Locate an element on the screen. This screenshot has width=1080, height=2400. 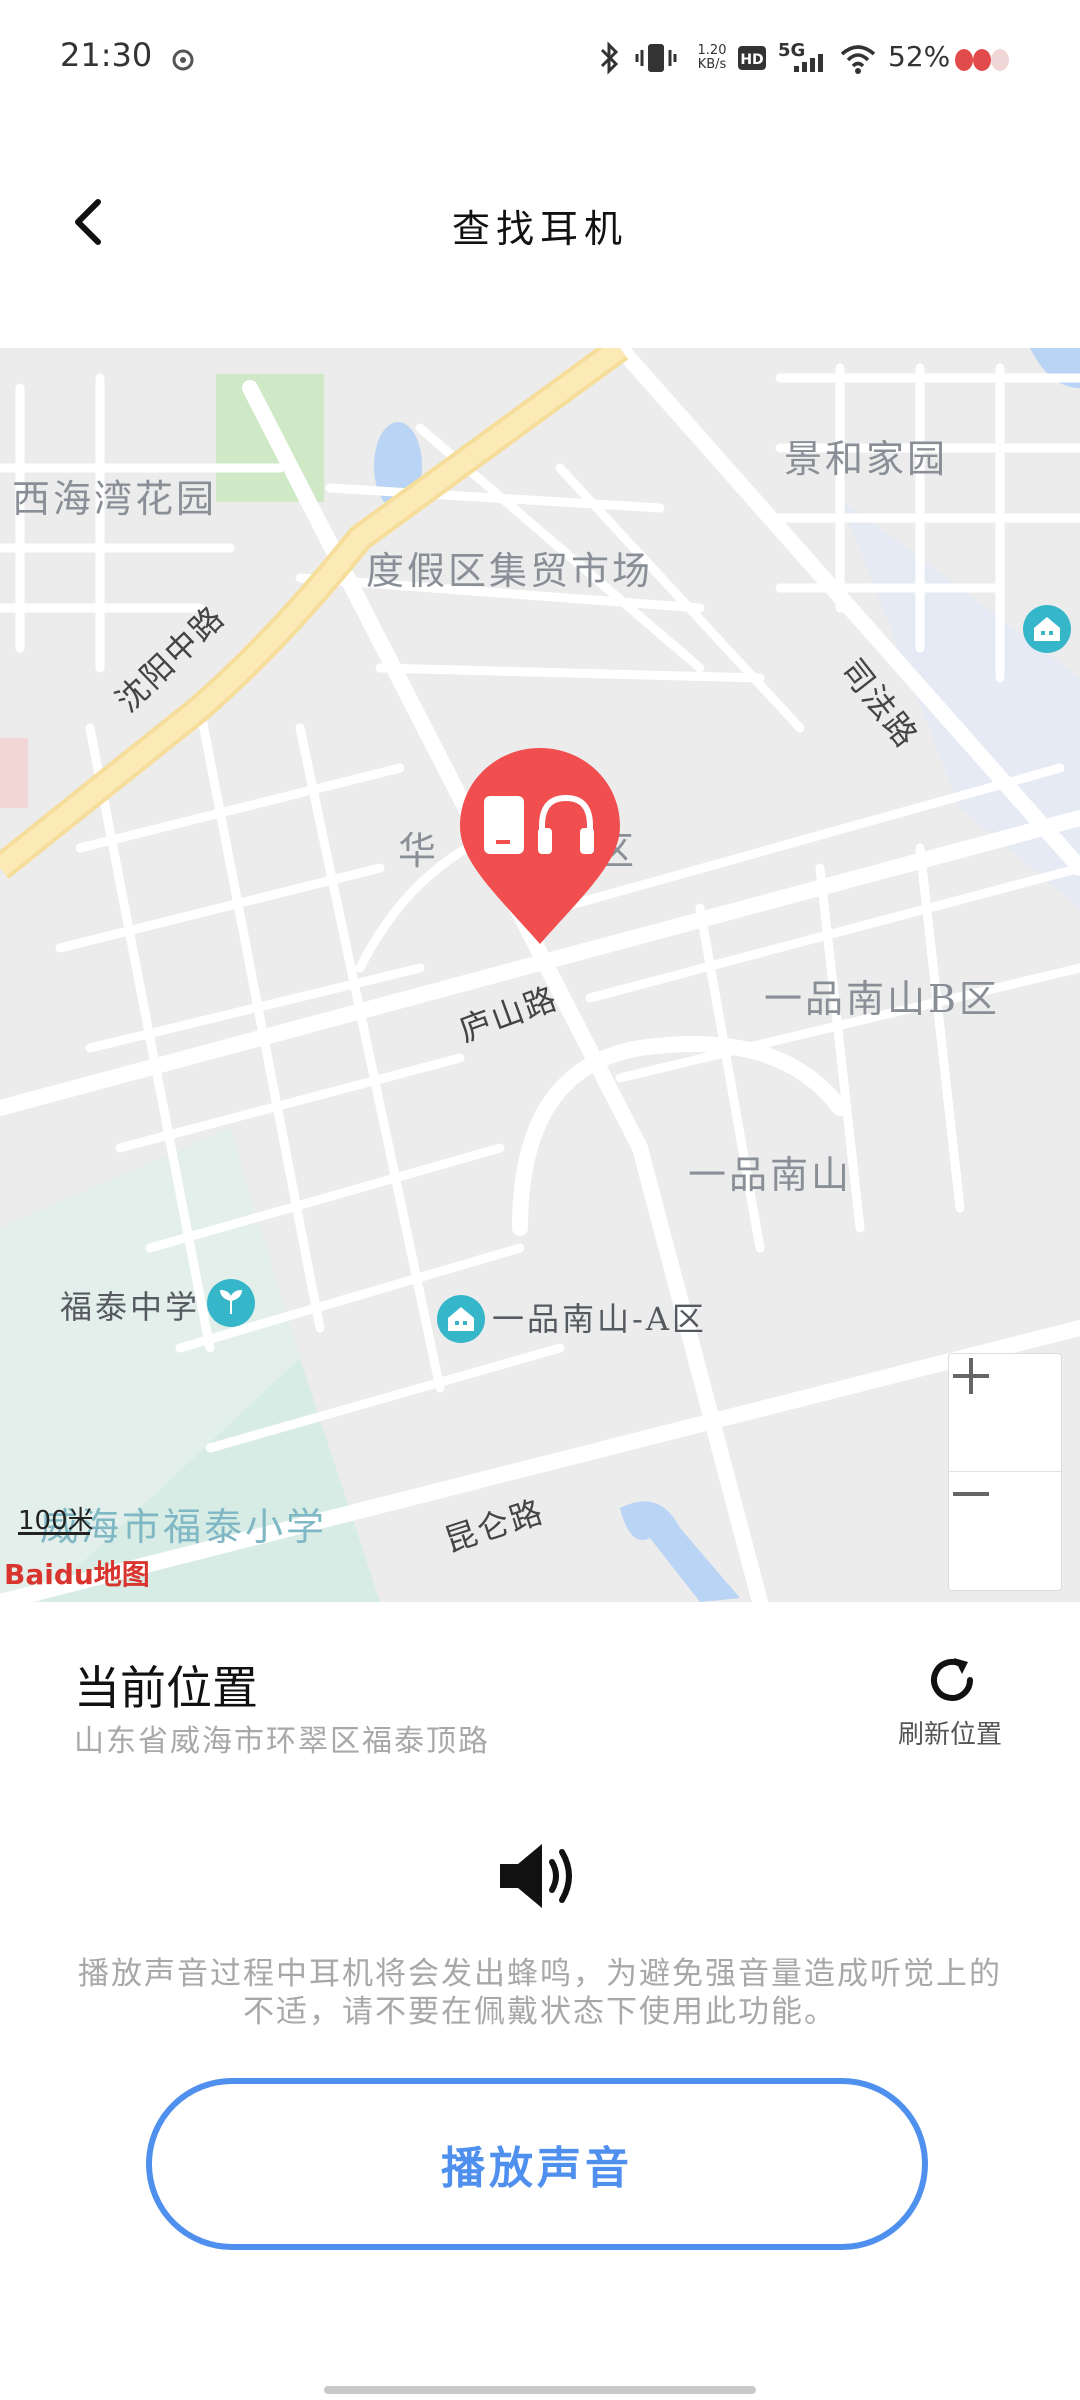
plus-icon is located at coordinates (971, 1376).